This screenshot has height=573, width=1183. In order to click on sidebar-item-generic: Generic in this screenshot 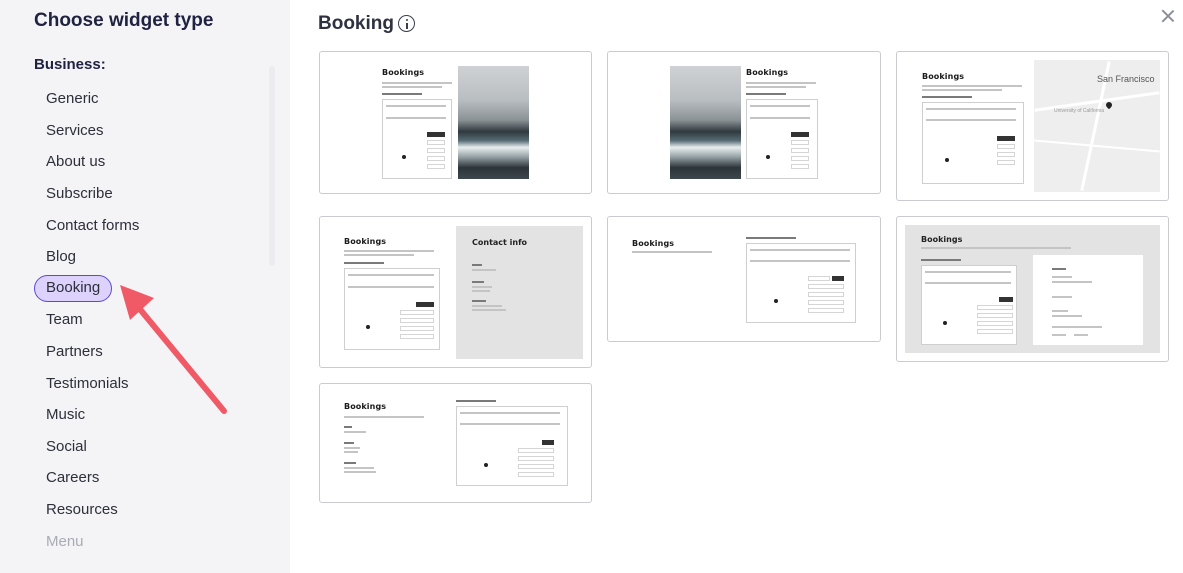, I will do `click(72, 98)`.